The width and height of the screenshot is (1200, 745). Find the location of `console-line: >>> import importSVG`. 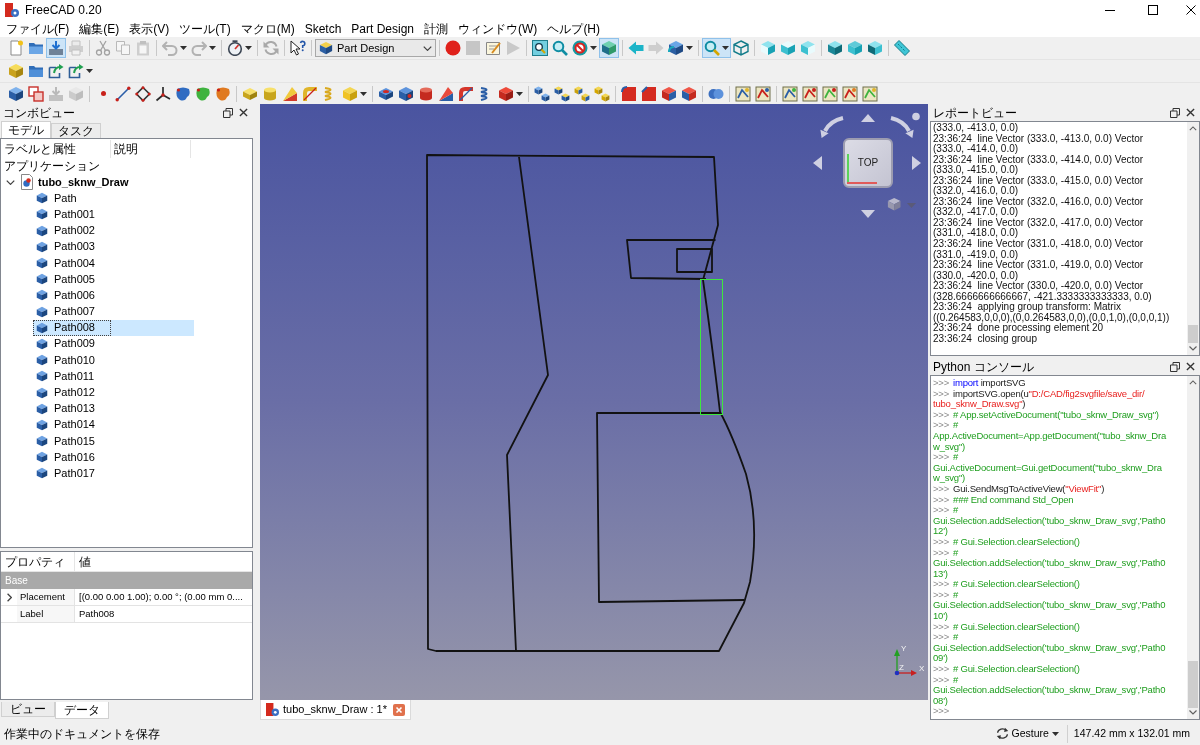

console-line: >>> import importSVG is located at coordinates (980, 383).